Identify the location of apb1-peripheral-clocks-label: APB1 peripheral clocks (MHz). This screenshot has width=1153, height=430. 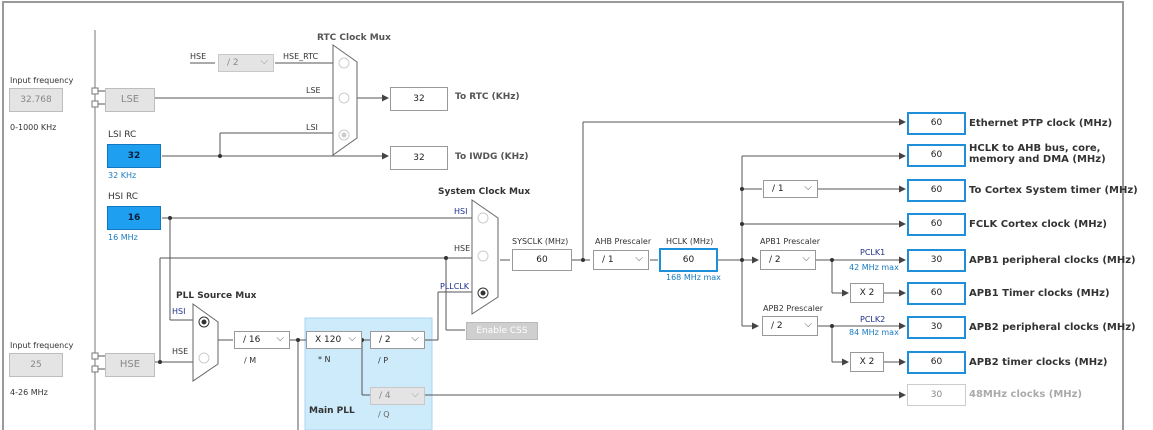
(1052, 260).